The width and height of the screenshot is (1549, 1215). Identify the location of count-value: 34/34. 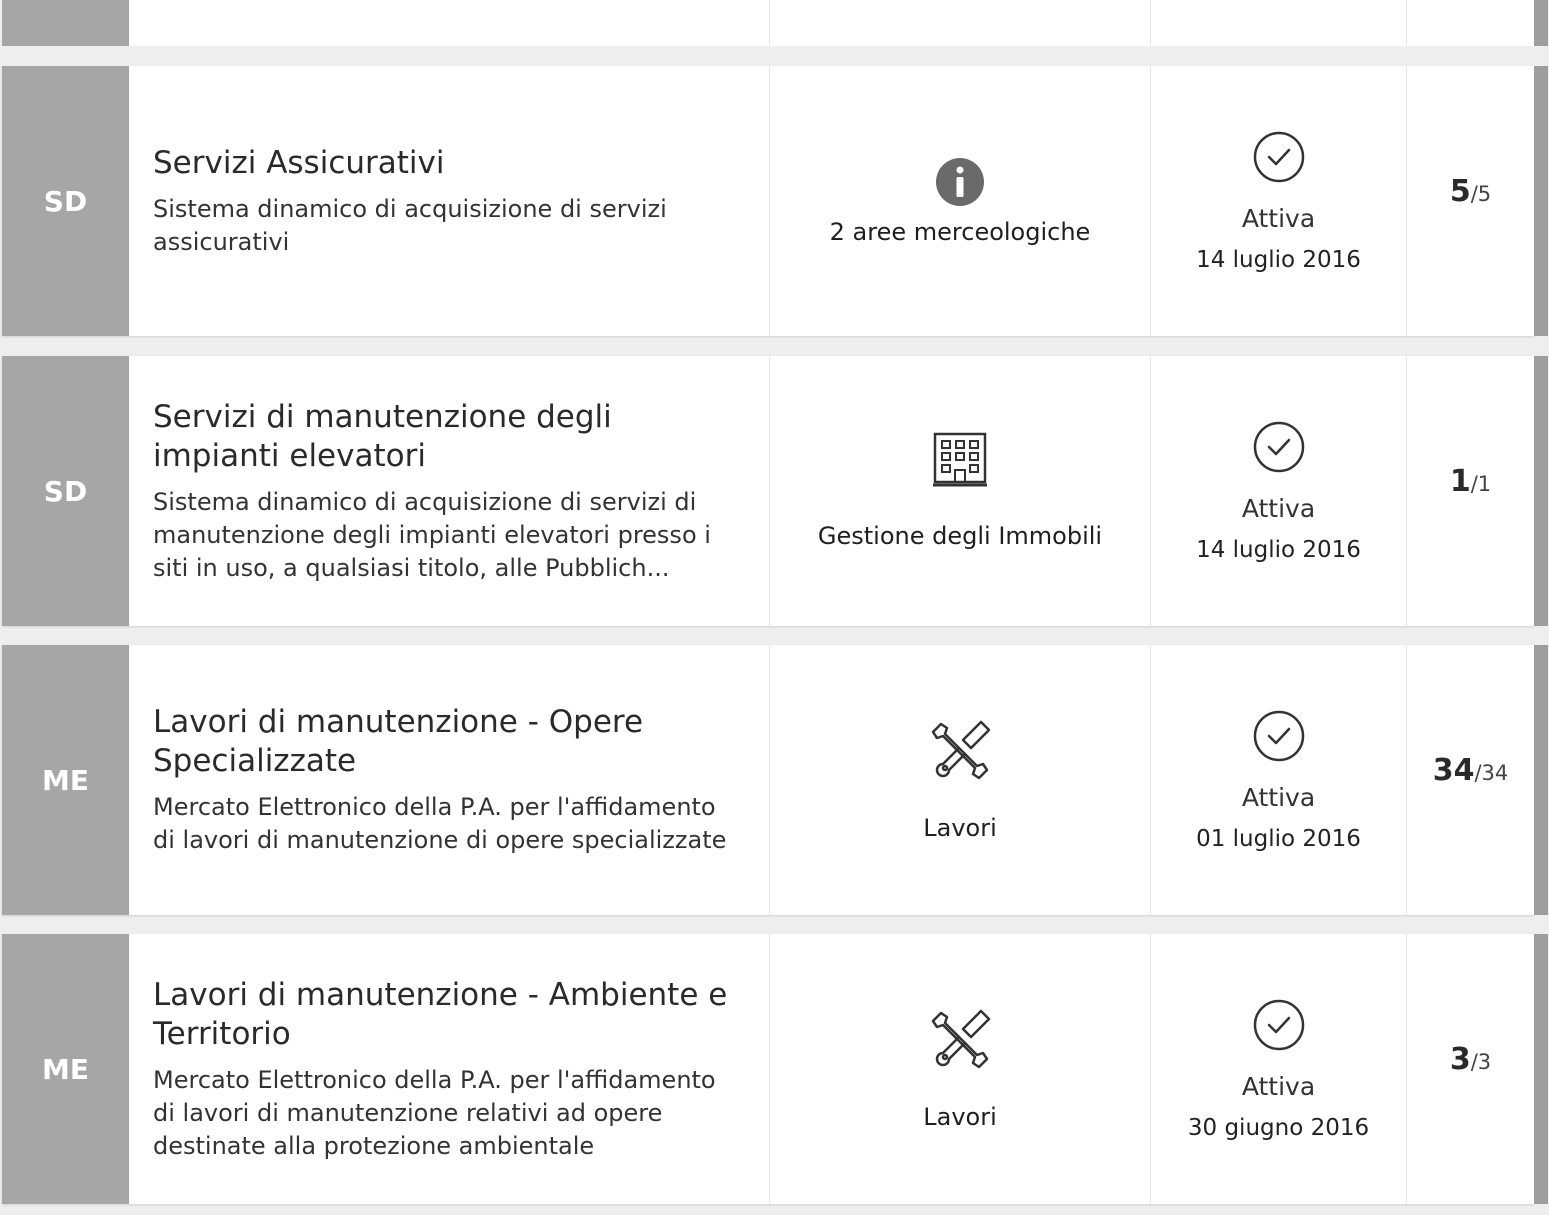
(1471, 770).